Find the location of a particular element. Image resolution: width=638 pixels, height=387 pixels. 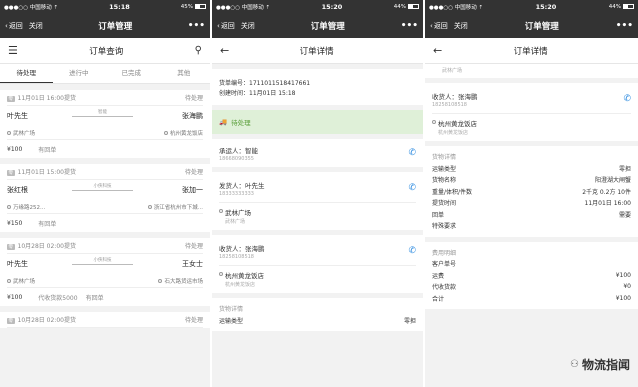

battery-icon is located at coordinates (628, 6).